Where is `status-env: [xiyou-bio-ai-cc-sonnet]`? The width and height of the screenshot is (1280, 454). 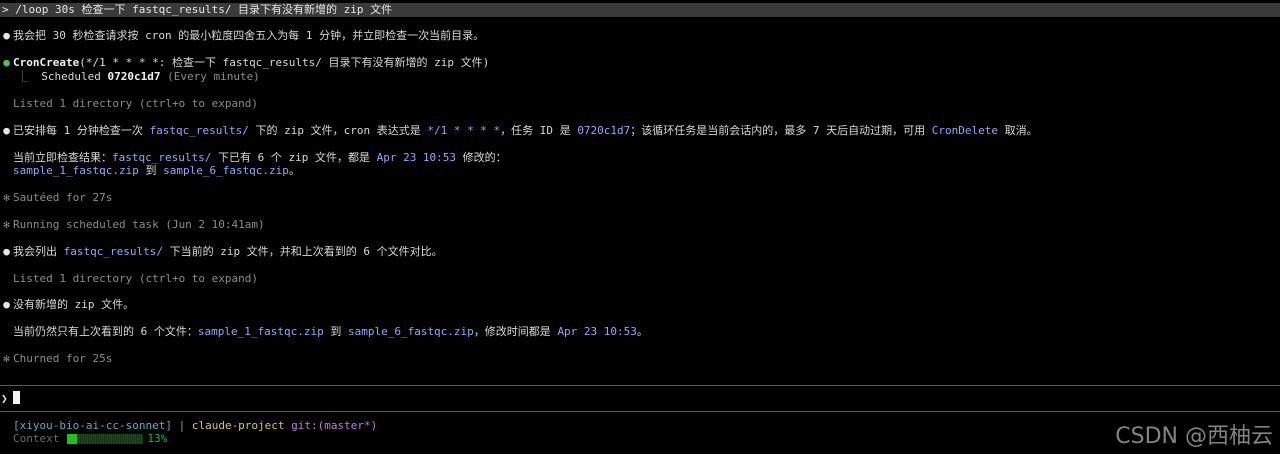
status-env: [xiyou-bio-ai-cc-sonnet] is located at coordinates (92, 425).